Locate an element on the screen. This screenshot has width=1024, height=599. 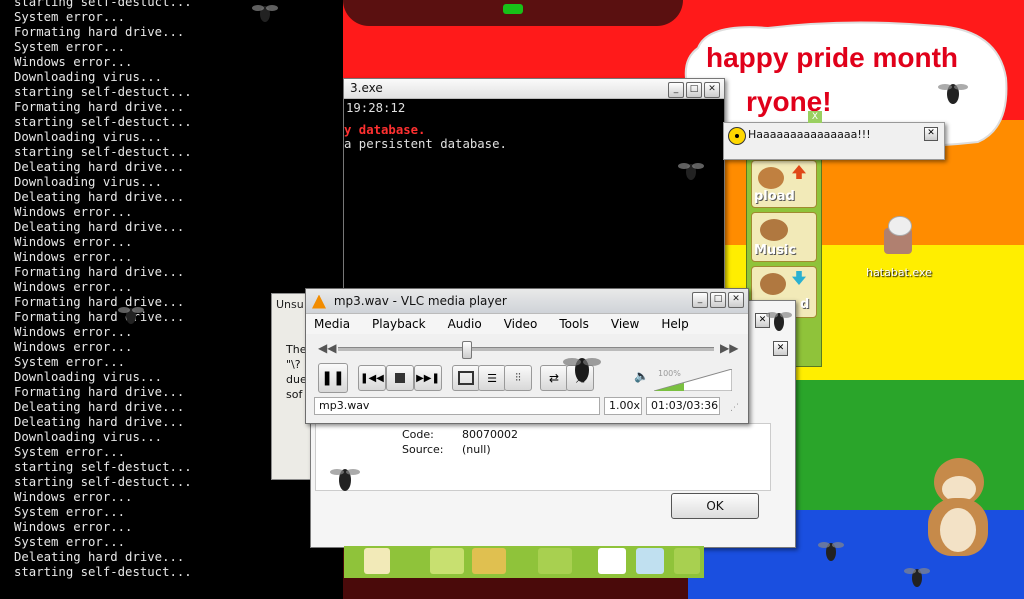
menu-item-help: Help is located at coordinates (674, 324).